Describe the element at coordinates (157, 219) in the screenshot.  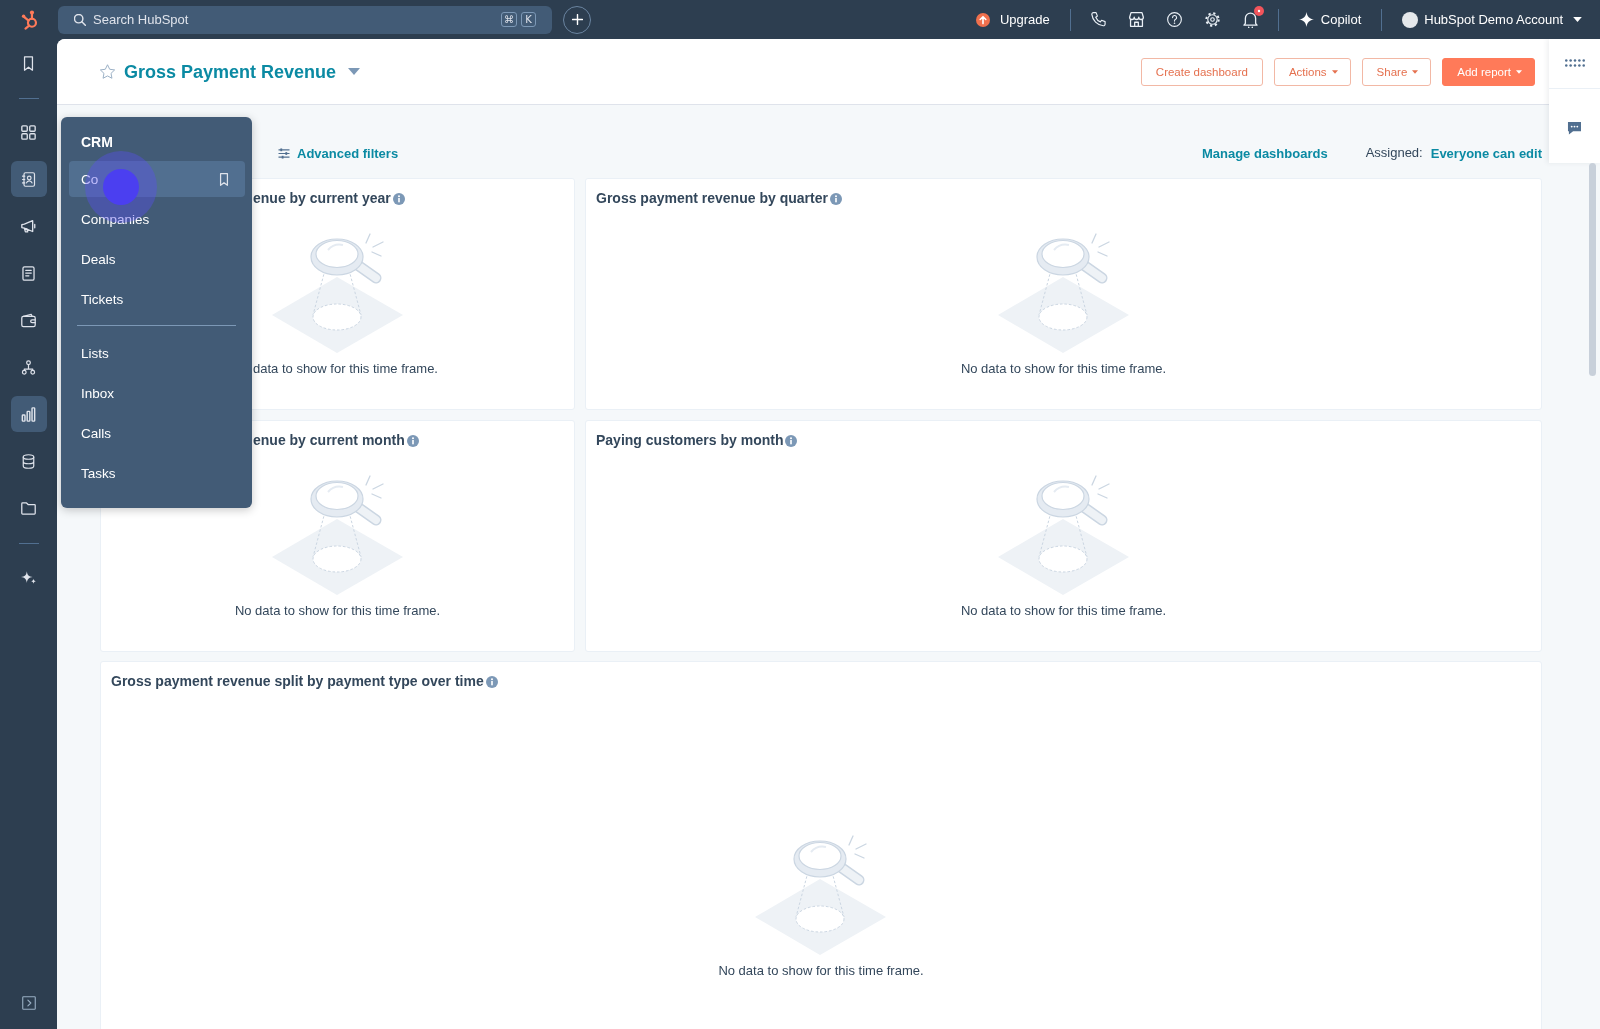
I see `menu-item: Companies` at that location.